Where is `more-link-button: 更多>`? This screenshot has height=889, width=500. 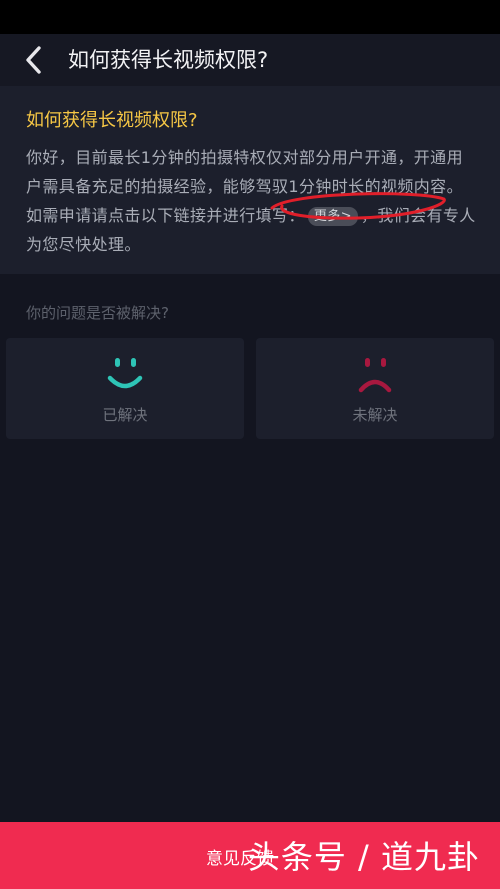 more-link-button: 更多> is located at coordinates (332, 216).